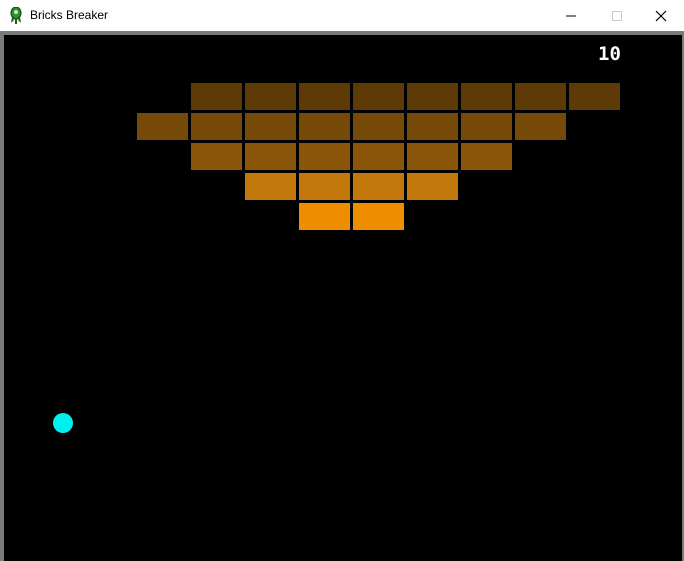 The width and height of the screenshot is (684, 561). I want to click on title-bar: Bricks Breaker, so click(342, 15).